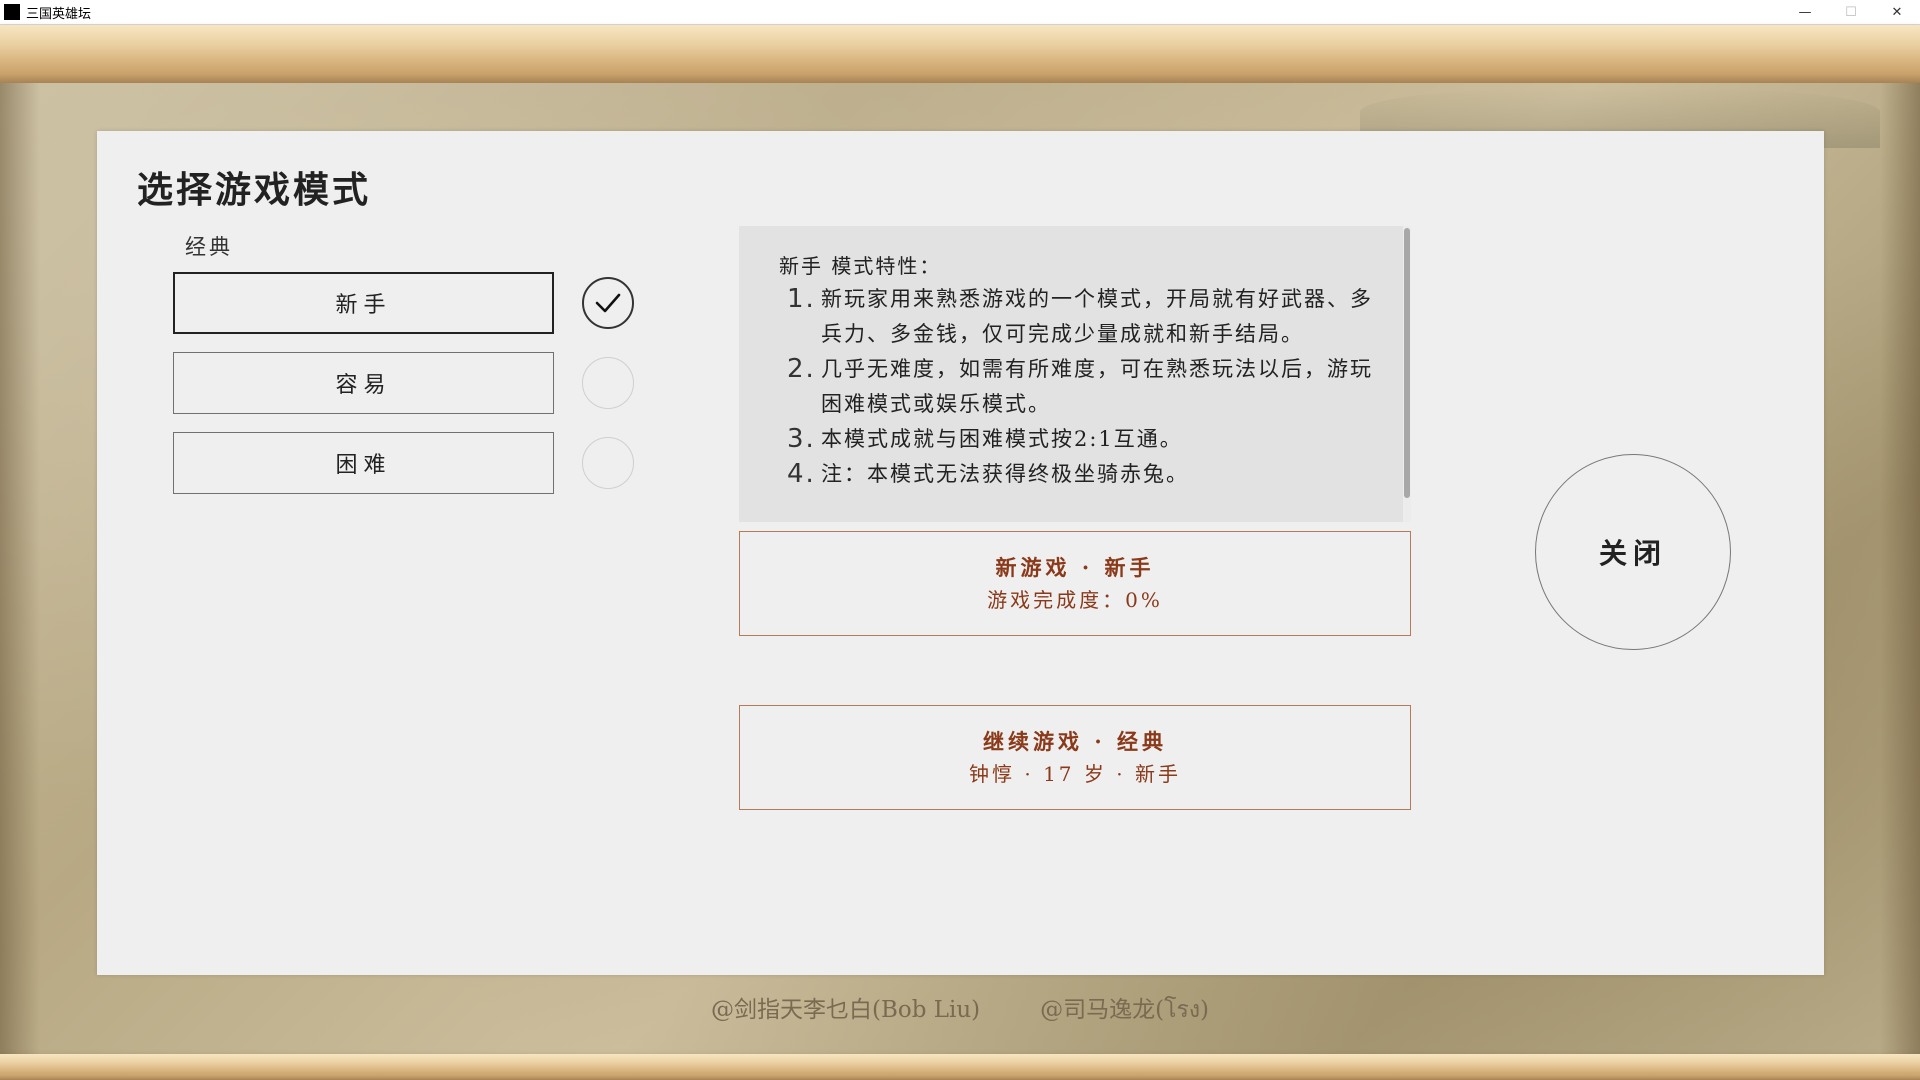 Image resolution: width=1920 pixels, height=1080 pixels. I want to click on parchment-edge-left, so click(20, 568).